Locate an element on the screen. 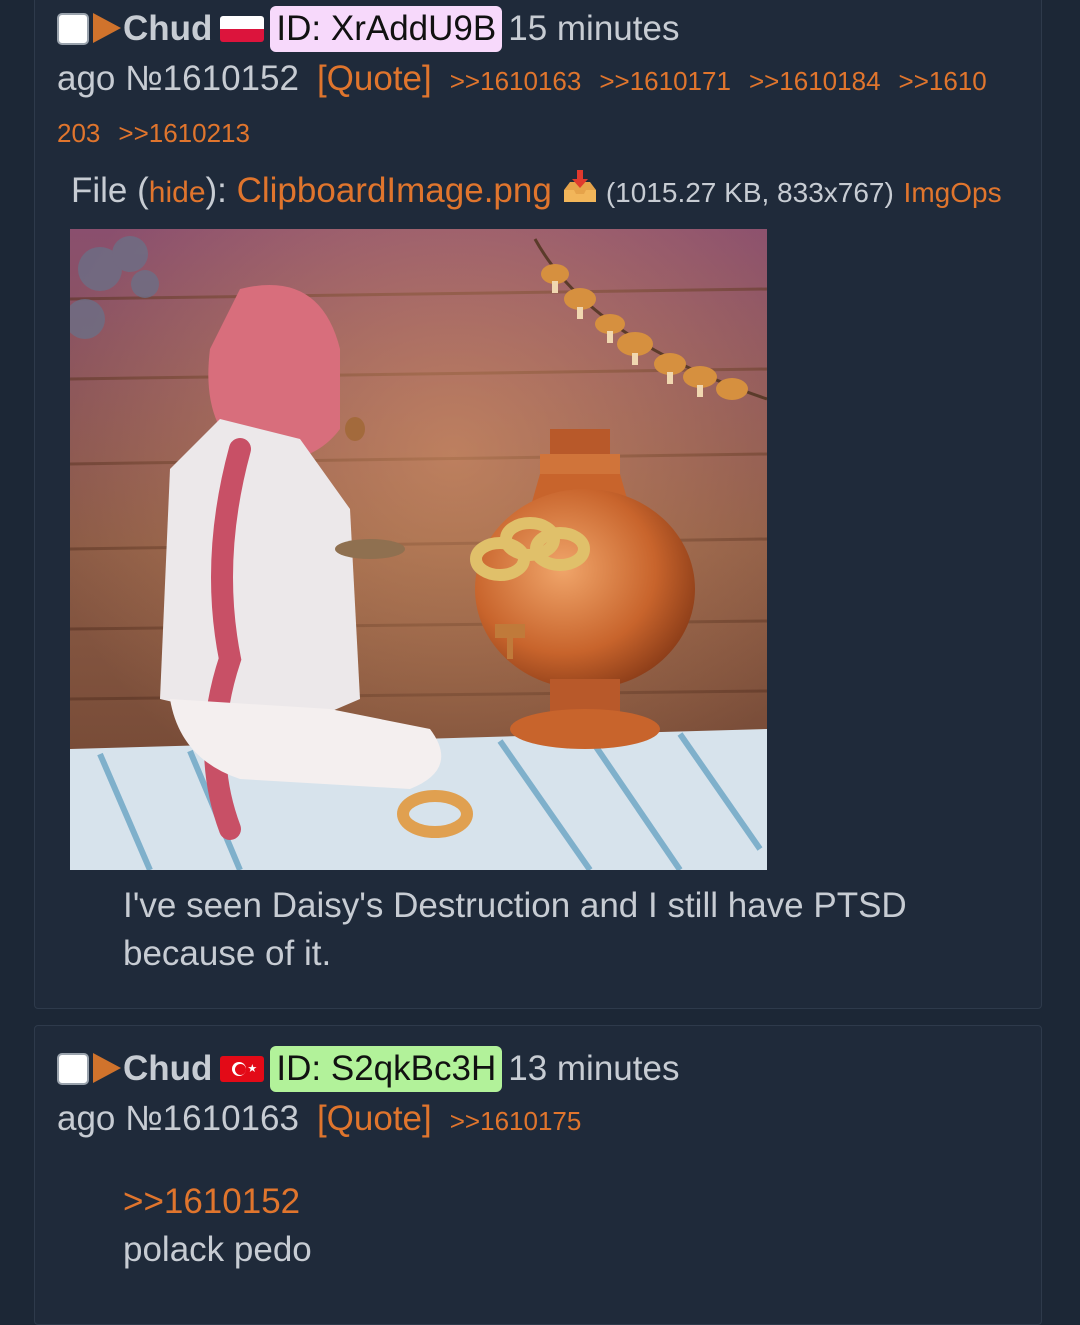 Image resolution: width=1080 pixels, height=1325 pixels. file-name-link: ClipboardImage.png is located at coordinates (394, 190).